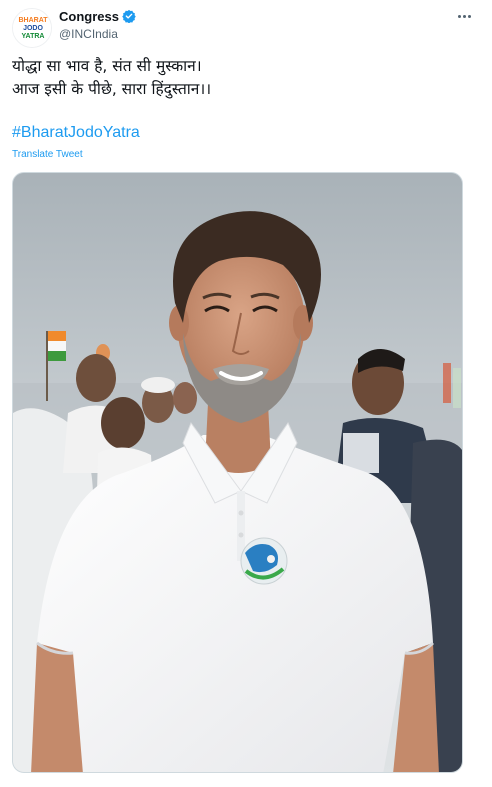 The image size is (492, 787). I want to click on account-info: Congress @INCIndia, so click(97, 24).